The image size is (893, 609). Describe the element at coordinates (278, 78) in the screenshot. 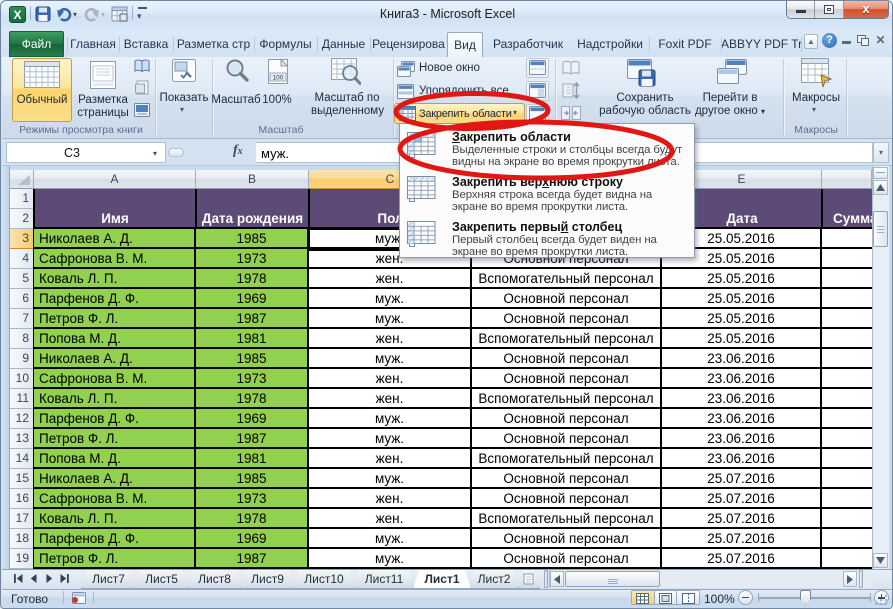

I see `svg-text: 100` at that location.